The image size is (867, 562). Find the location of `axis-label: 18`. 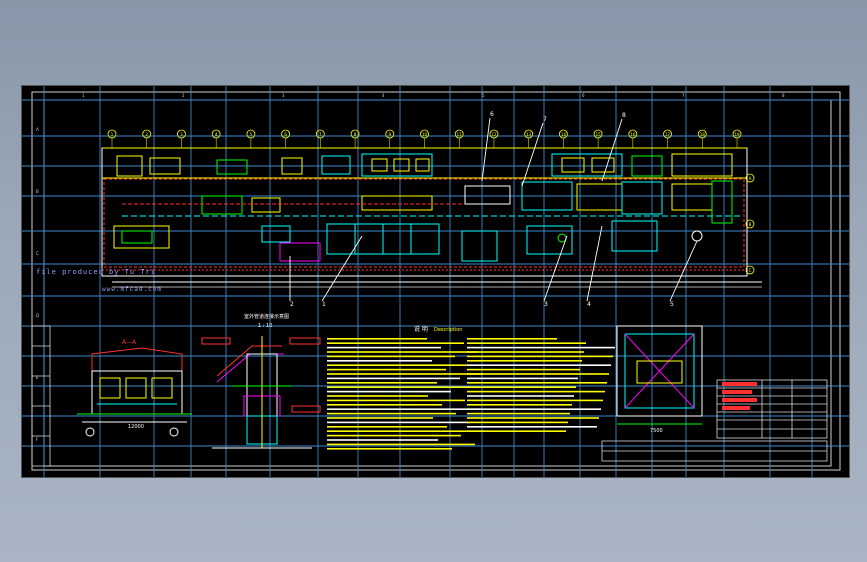

axis-label: 18 is located at coordinates (703, 134).